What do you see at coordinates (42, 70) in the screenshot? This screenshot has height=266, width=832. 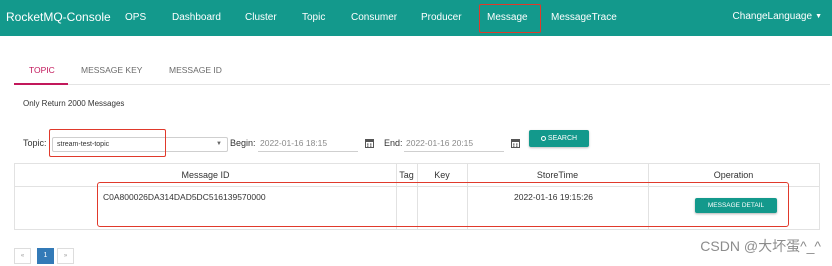 I see `tab-topic: TOPIC` at bounding box center [42, 70].